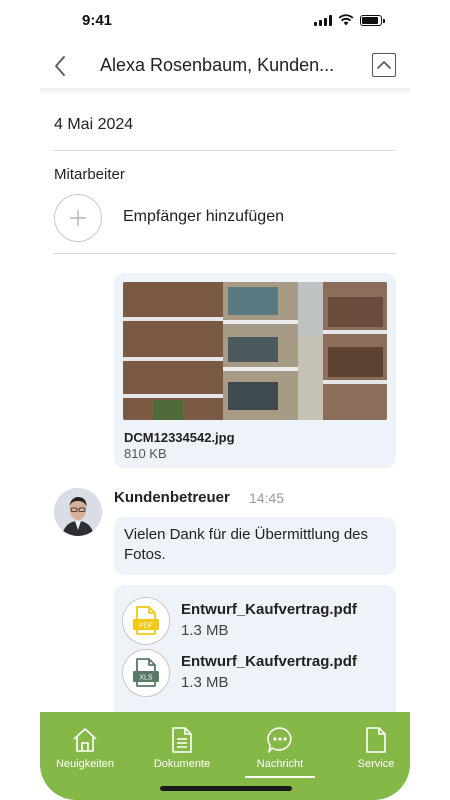  What do you see at coordinates (225, 91) in the screenshot?
I see `header-shadow` at bounding box center [225, 91].